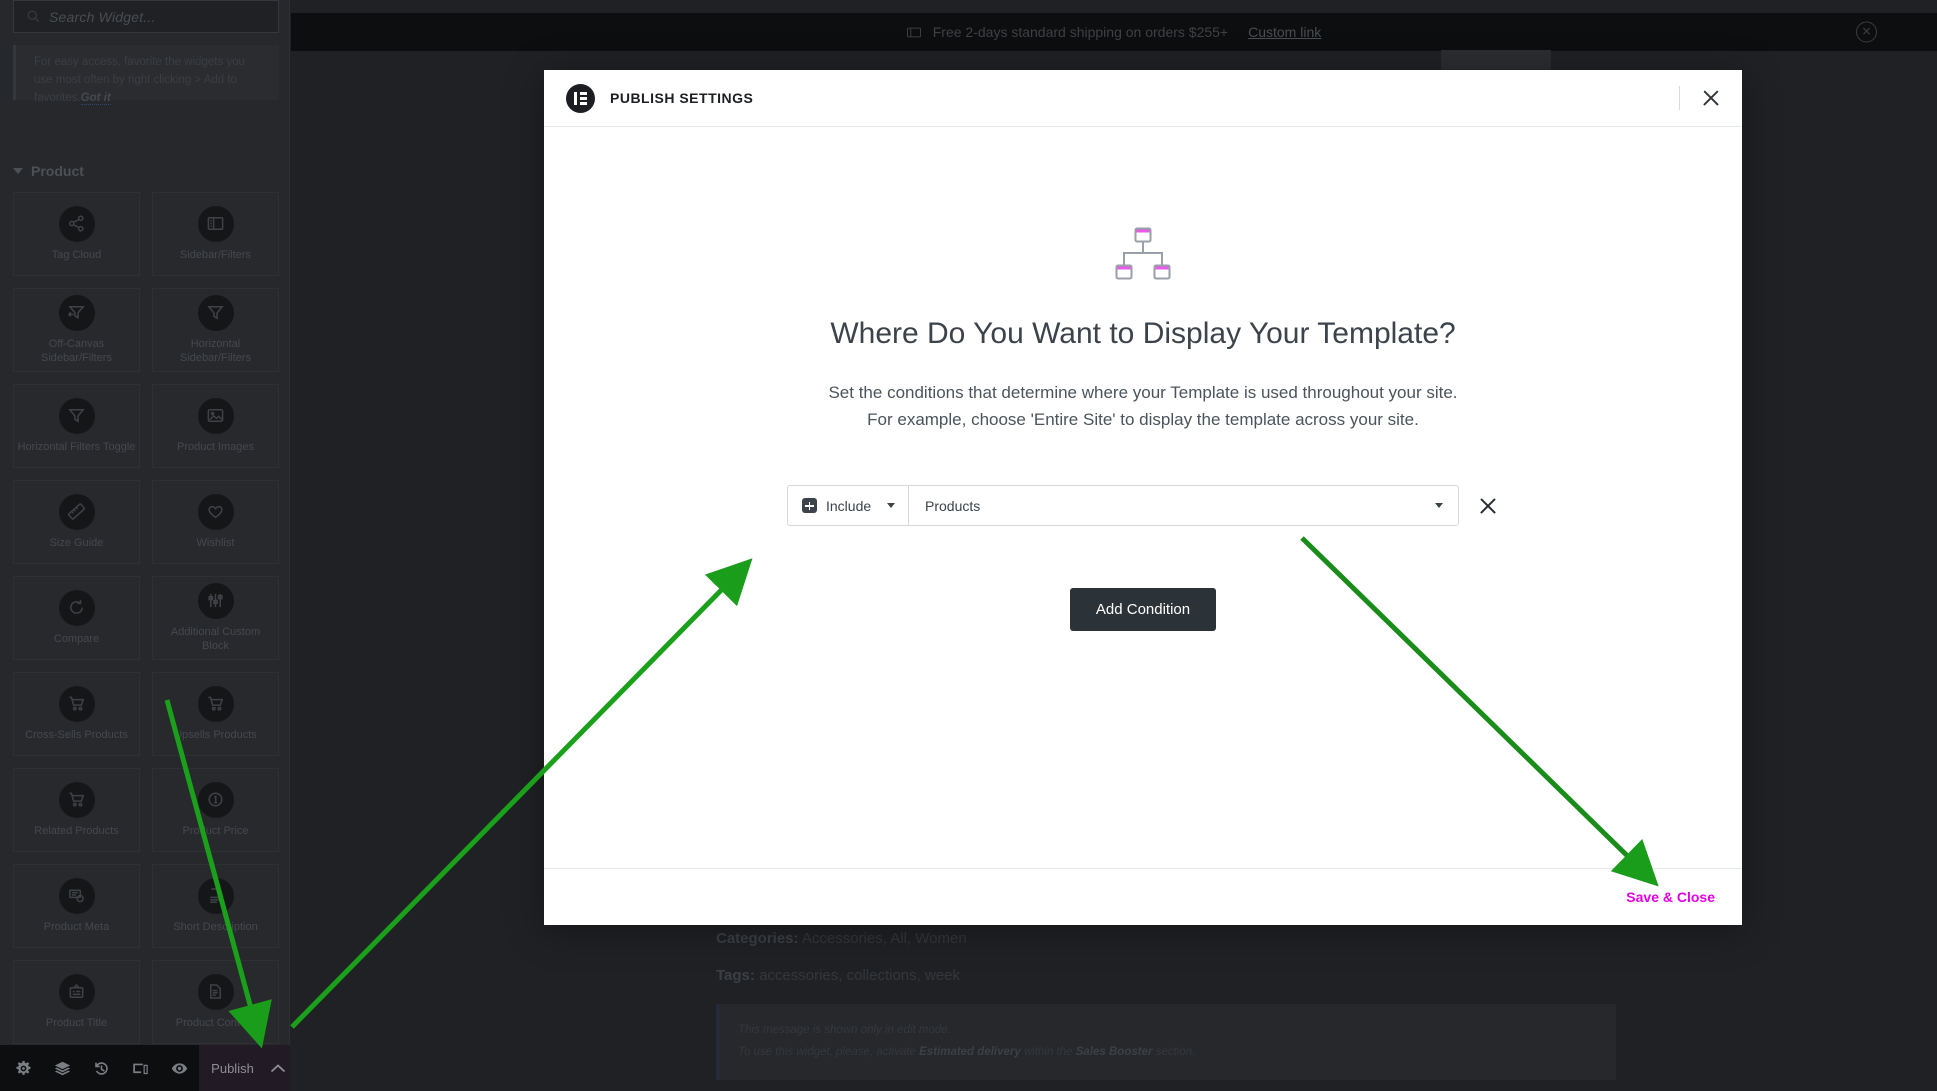 The image size is (1937, 1091). I want to click on widget-card-additional-custom-block: Additional Custom Block, so click(215, 618).